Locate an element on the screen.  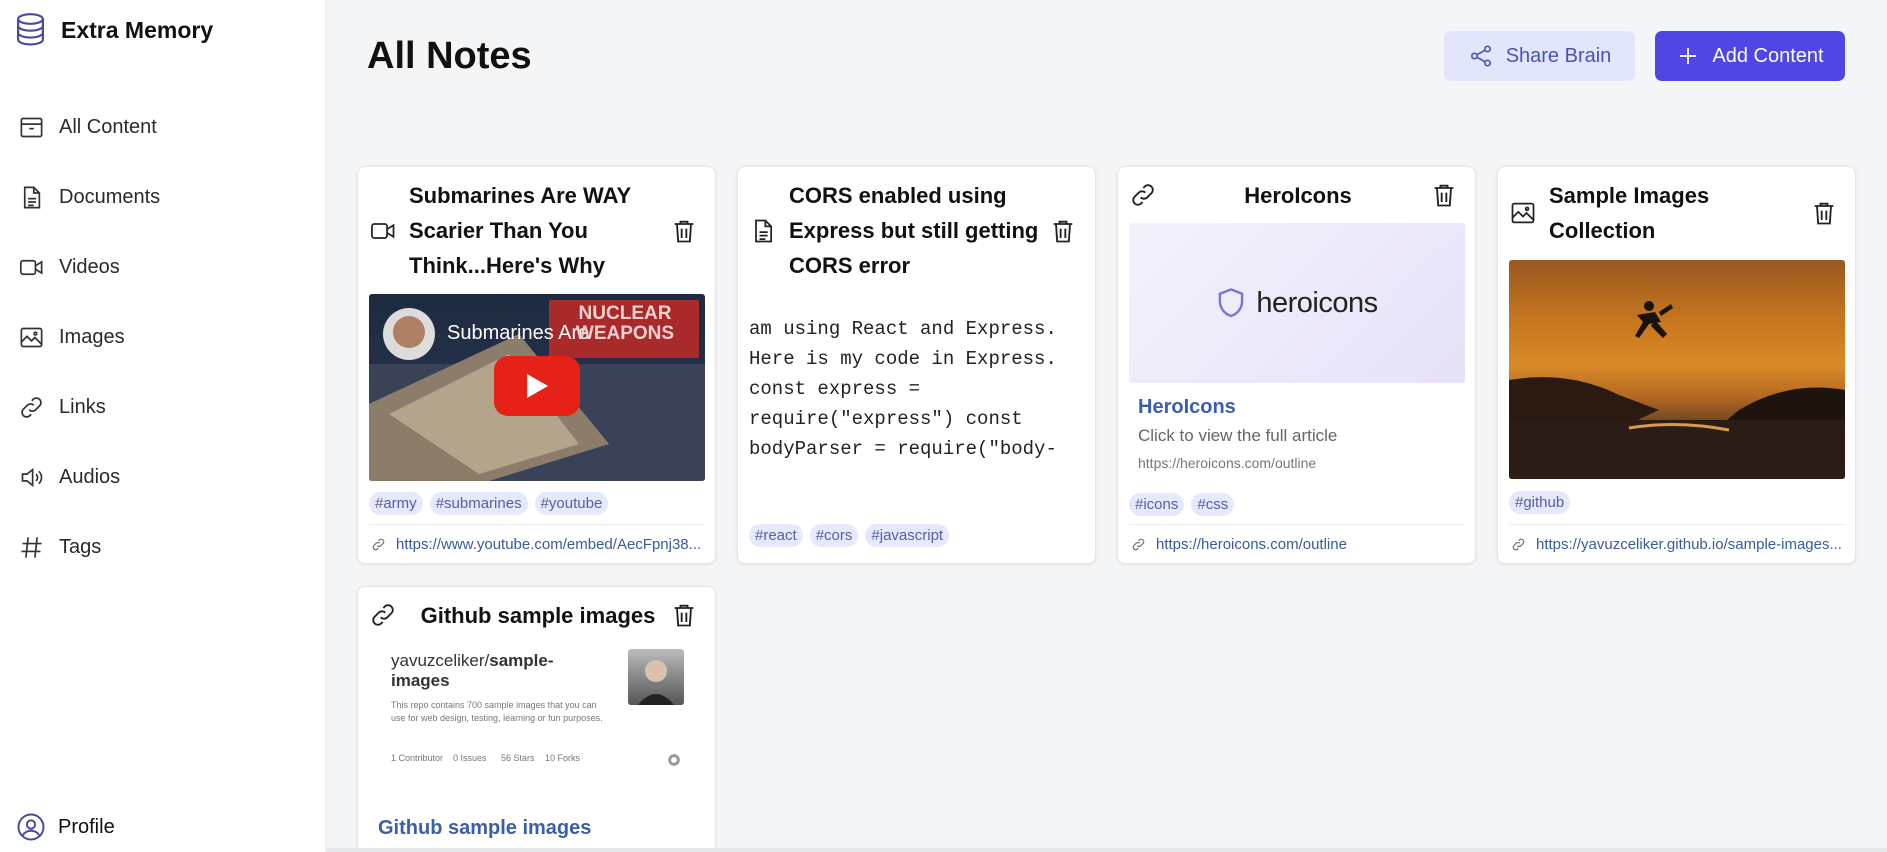
tag-list: #react #cors #javascript is located at coordinates (849, 535).